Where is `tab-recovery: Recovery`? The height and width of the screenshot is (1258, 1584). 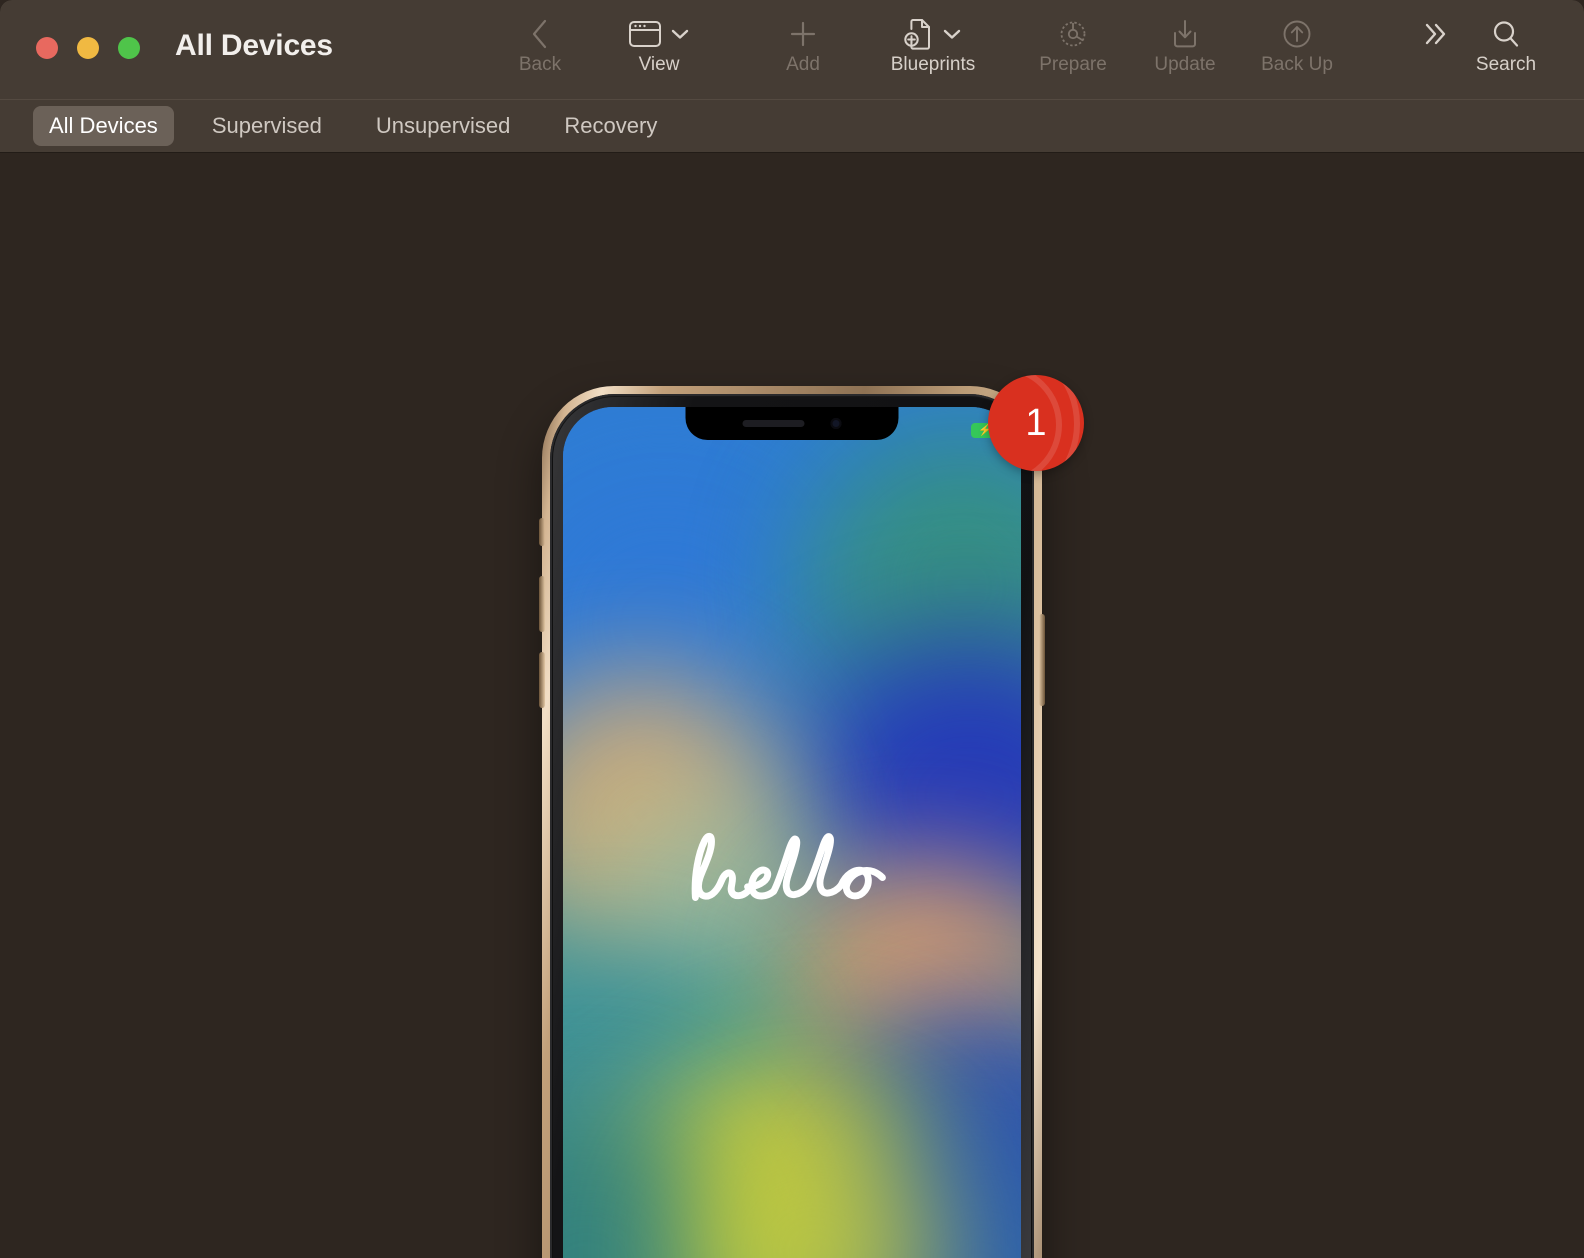
tab-recovery: Recovery is located at coordinates (610, 126).